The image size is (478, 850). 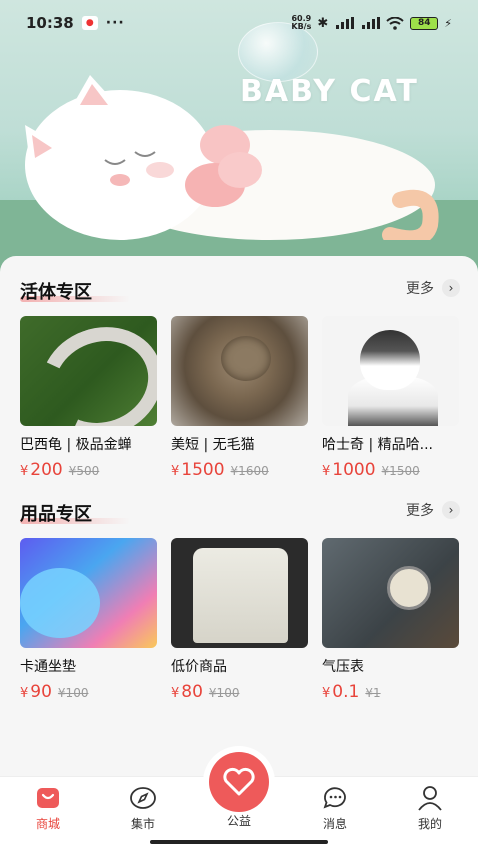 What do you see at coordinates (373, 693) in the screenshot?
I see `original-price: ¥1` at bounding box center [373, 693].